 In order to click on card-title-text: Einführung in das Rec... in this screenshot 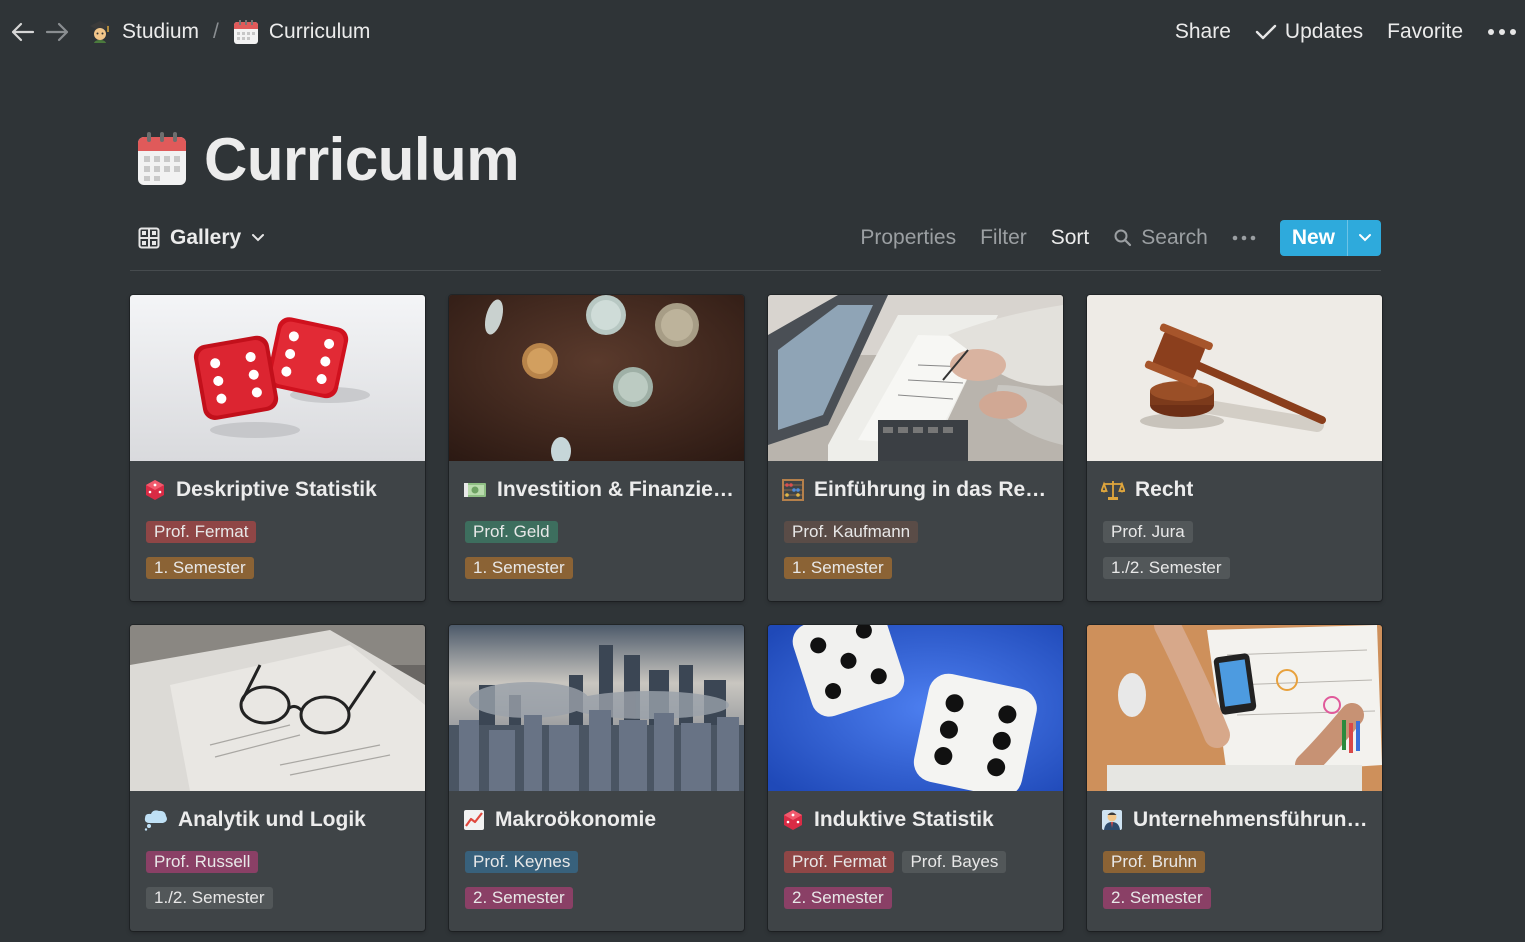, I will do `click(934, 489)`.